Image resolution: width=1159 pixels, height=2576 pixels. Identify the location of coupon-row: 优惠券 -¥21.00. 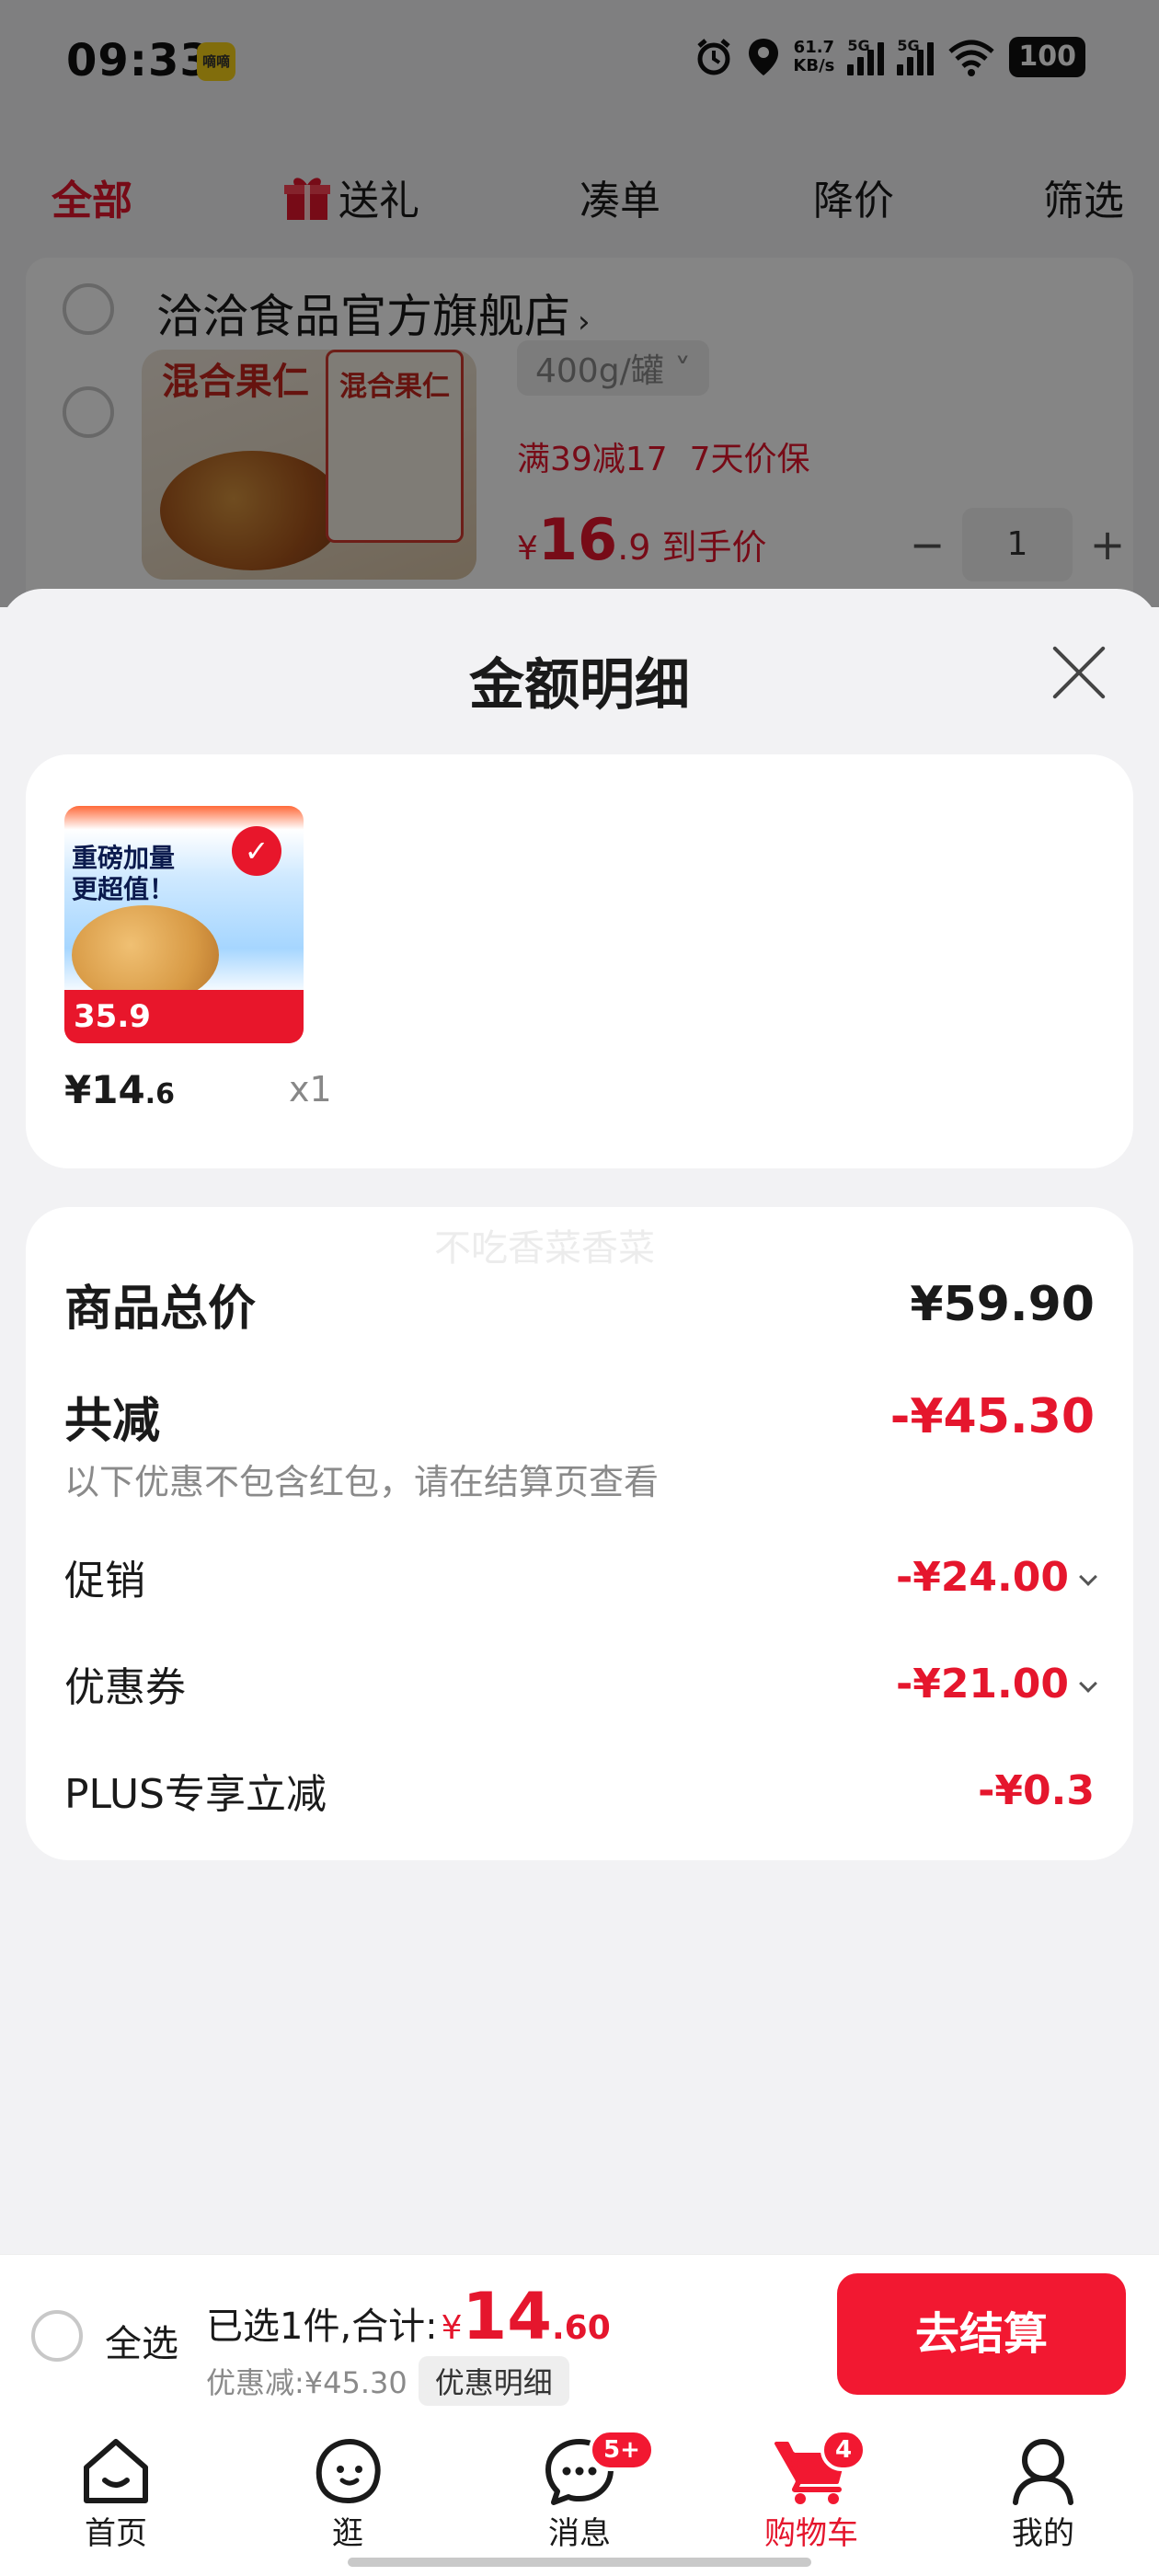
(580, 1683).